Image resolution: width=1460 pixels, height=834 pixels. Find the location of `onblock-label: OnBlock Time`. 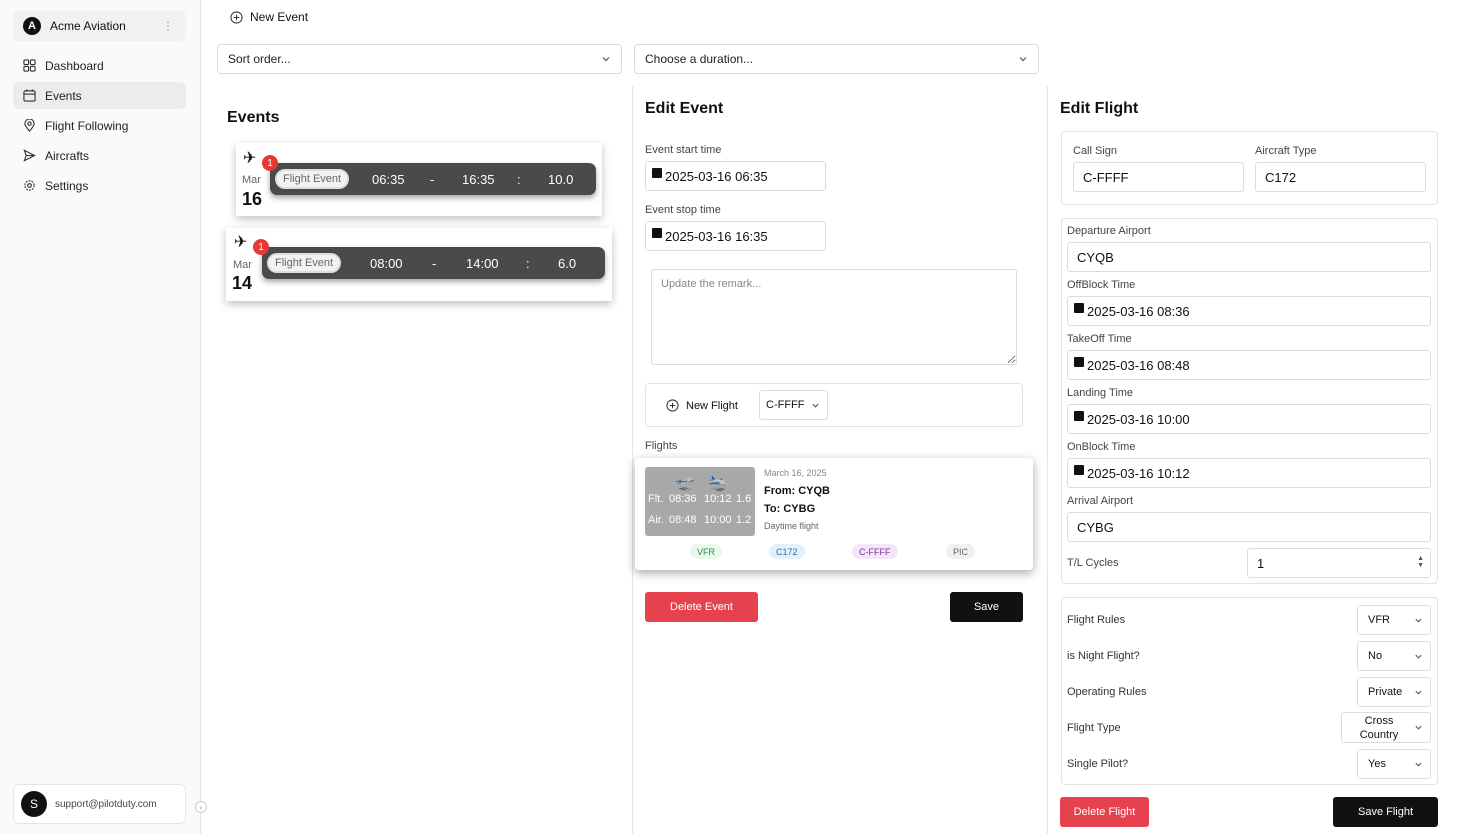

onblock-label: OnBlock Time is located at coordinates (1101, 447).